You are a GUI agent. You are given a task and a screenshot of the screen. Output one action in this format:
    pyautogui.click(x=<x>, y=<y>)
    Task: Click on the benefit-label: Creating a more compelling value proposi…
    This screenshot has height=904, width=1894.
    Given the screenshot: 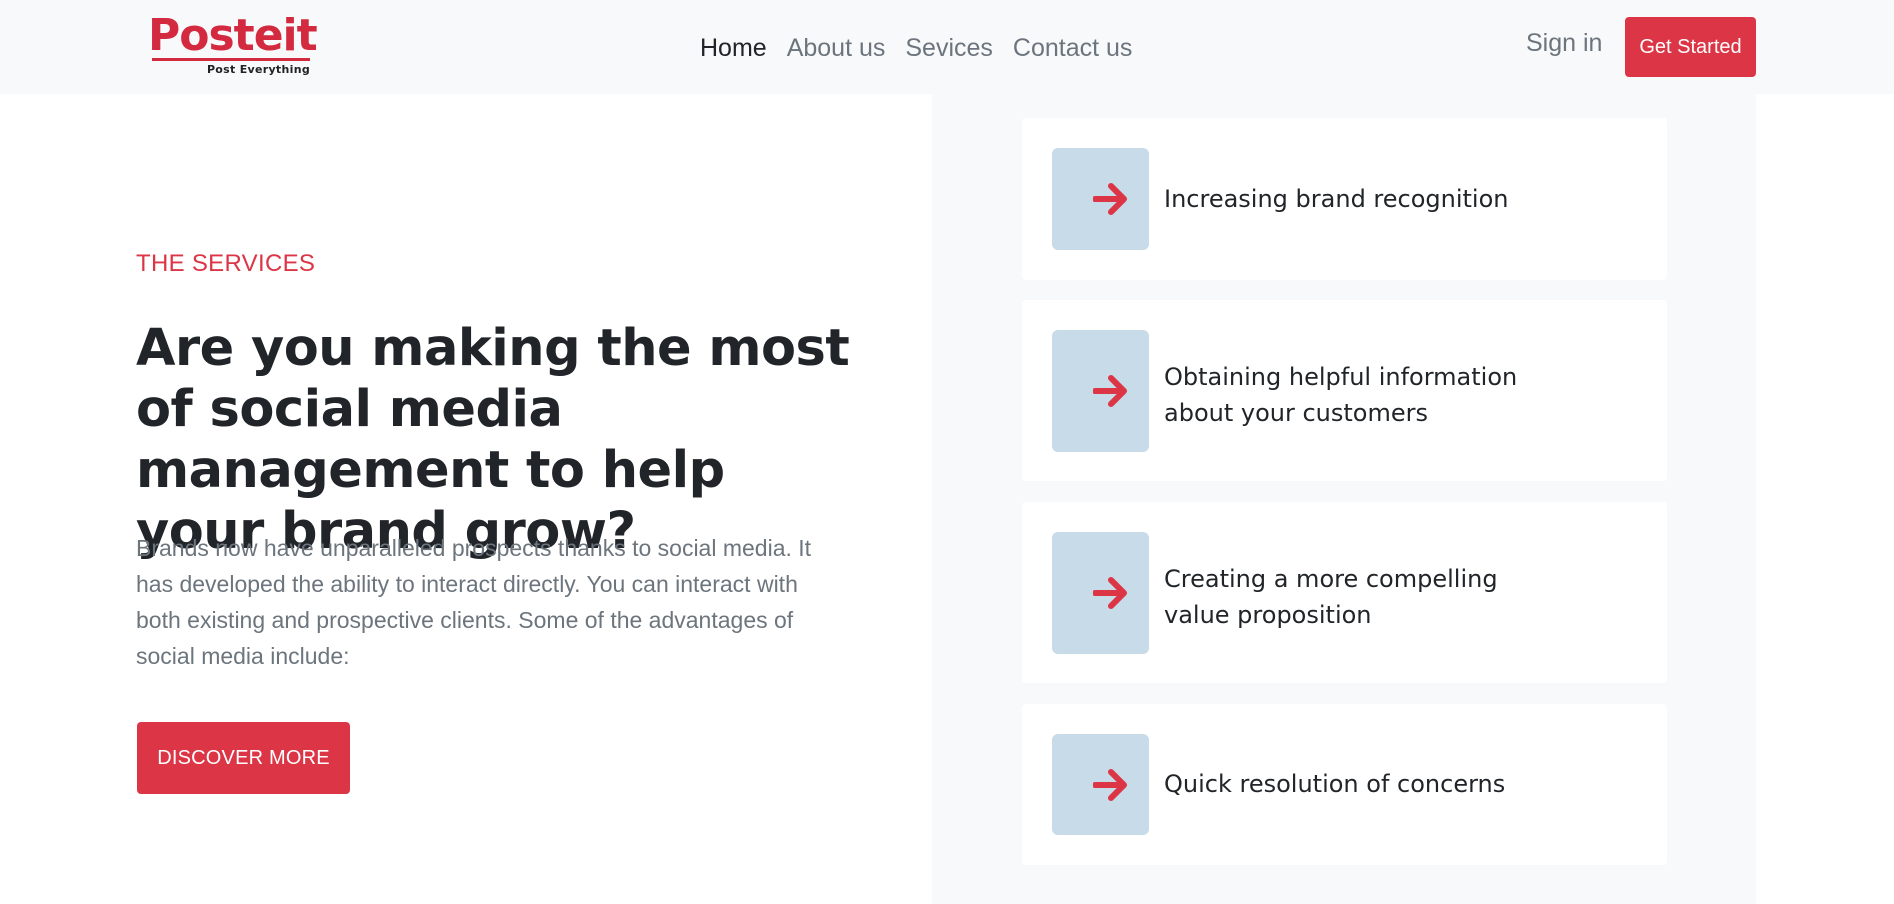 What is the action you would take?
    pyautogui.click(x=1331, y=597)
    